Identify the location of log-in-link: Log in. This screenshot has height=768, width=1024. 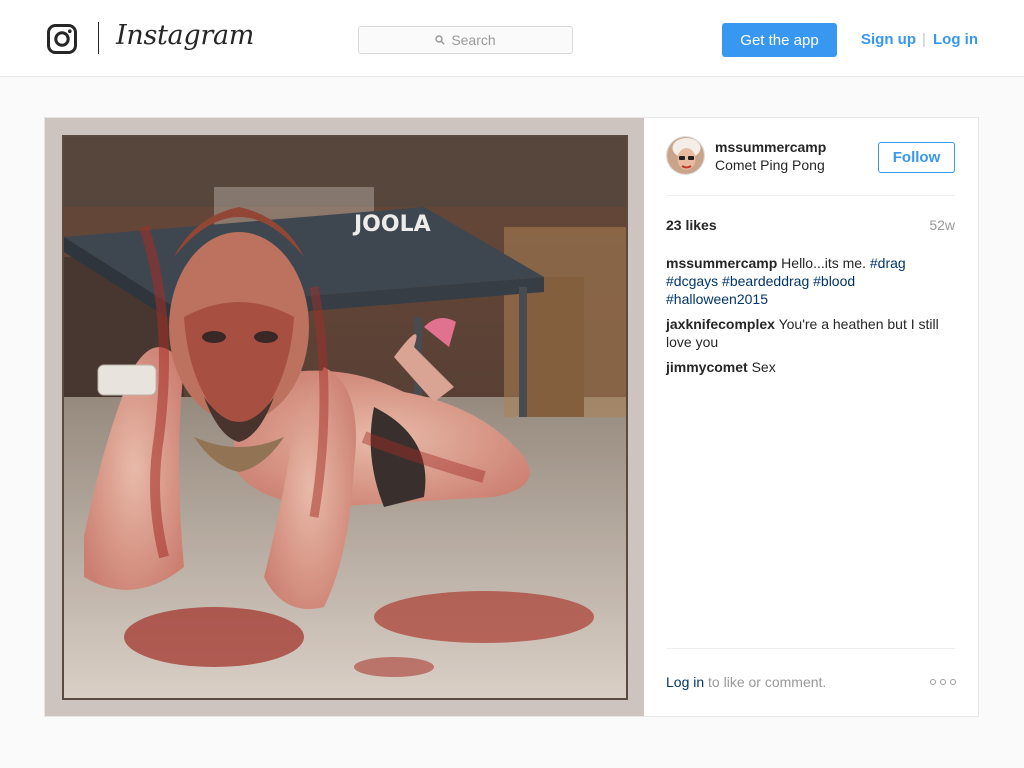
(955, 39).